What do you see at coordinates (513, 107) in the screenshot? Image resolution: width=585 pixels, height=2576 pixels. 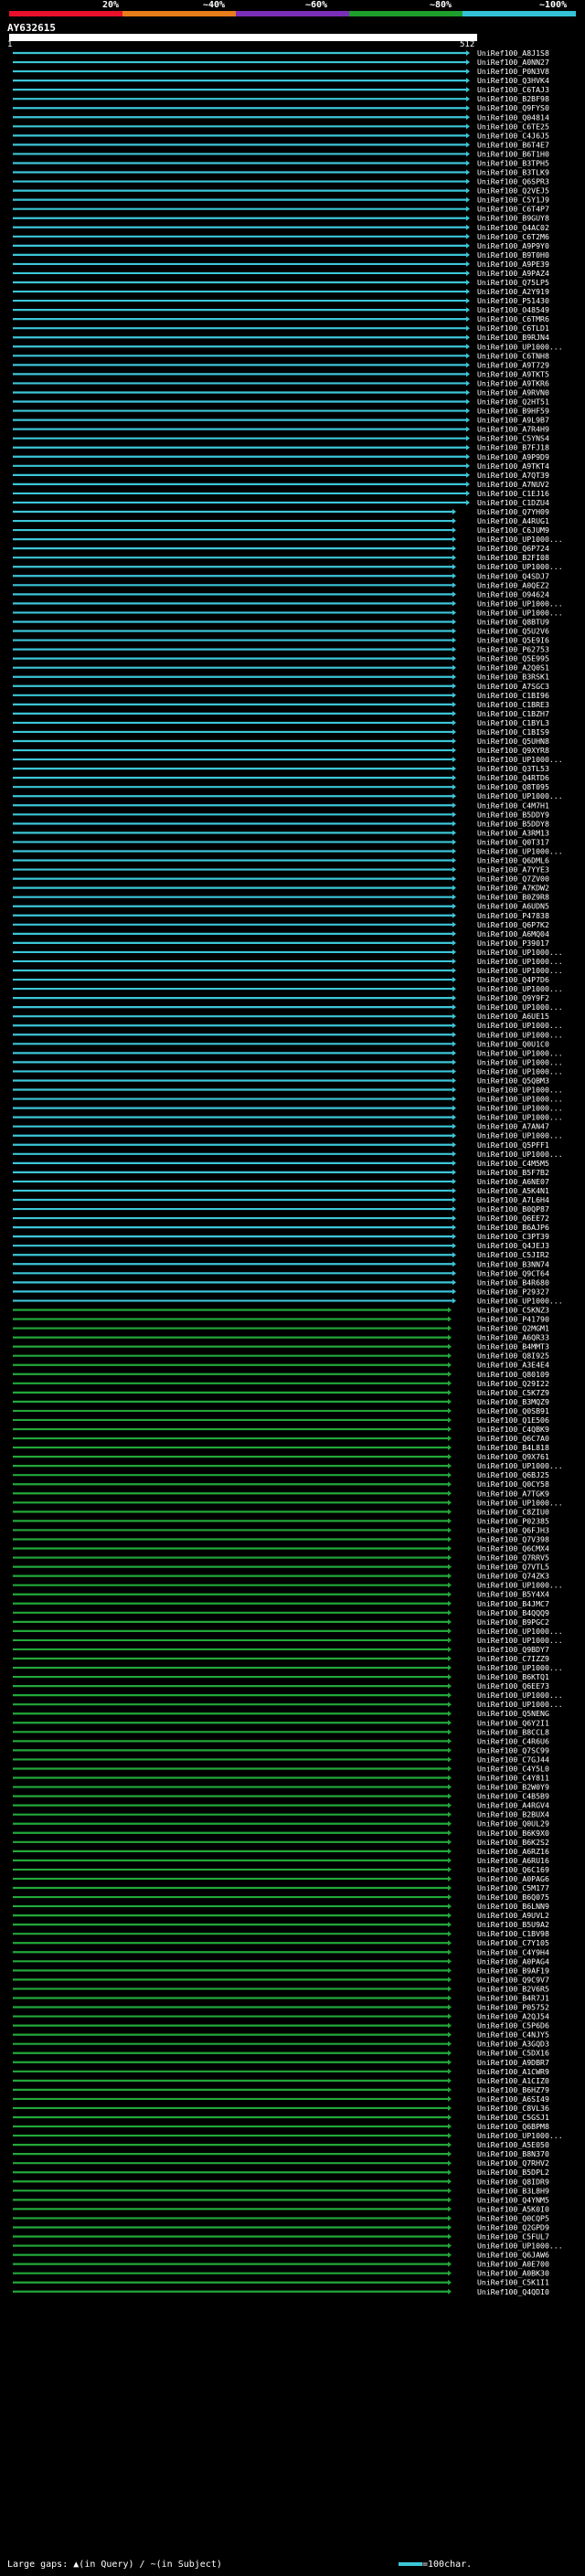 I see `hit-label: UniRef100_Q9FYS0` at bounding box center [513, 107].